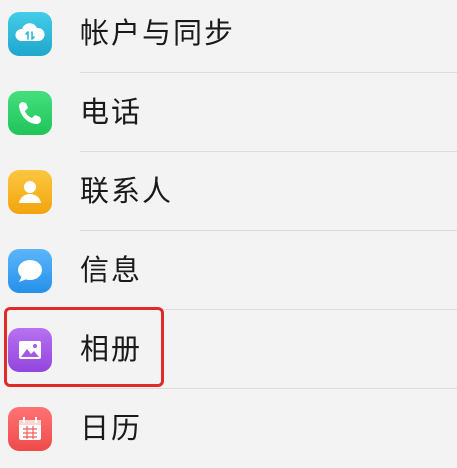 The height and width of the screenshot is (468, 457). I want to click on settings-item-label: 电话, so click(111, 112).